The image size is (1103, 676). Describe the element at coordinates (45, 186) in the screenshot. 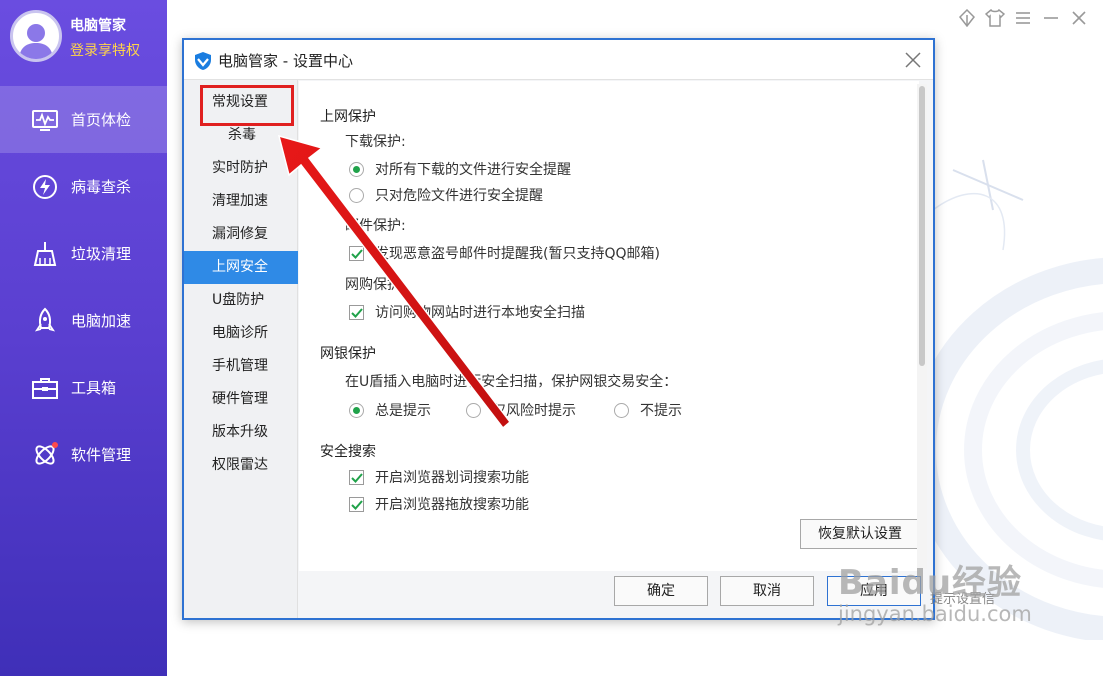

I see `lightning-circle-icon` at that location.